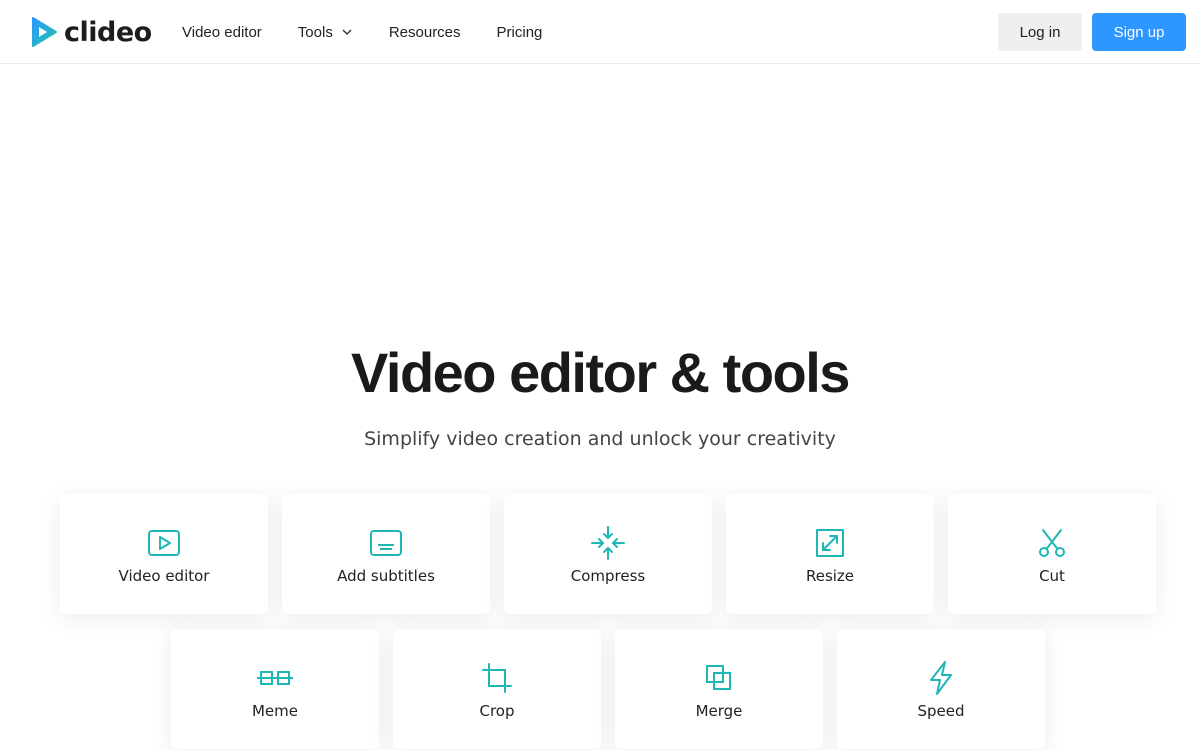  I want to click on login-button: Log in, so click(1040, 32).